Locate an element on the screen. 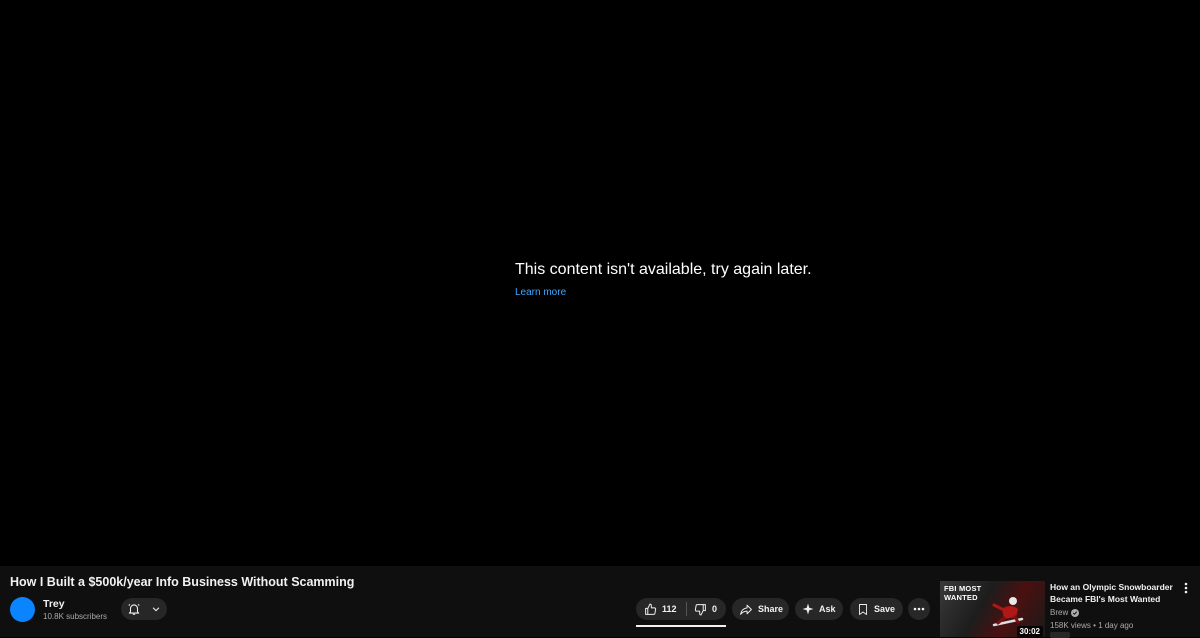 The image size is (1200, 638). dislike-button: 0 is located at coordinates (702, 609).